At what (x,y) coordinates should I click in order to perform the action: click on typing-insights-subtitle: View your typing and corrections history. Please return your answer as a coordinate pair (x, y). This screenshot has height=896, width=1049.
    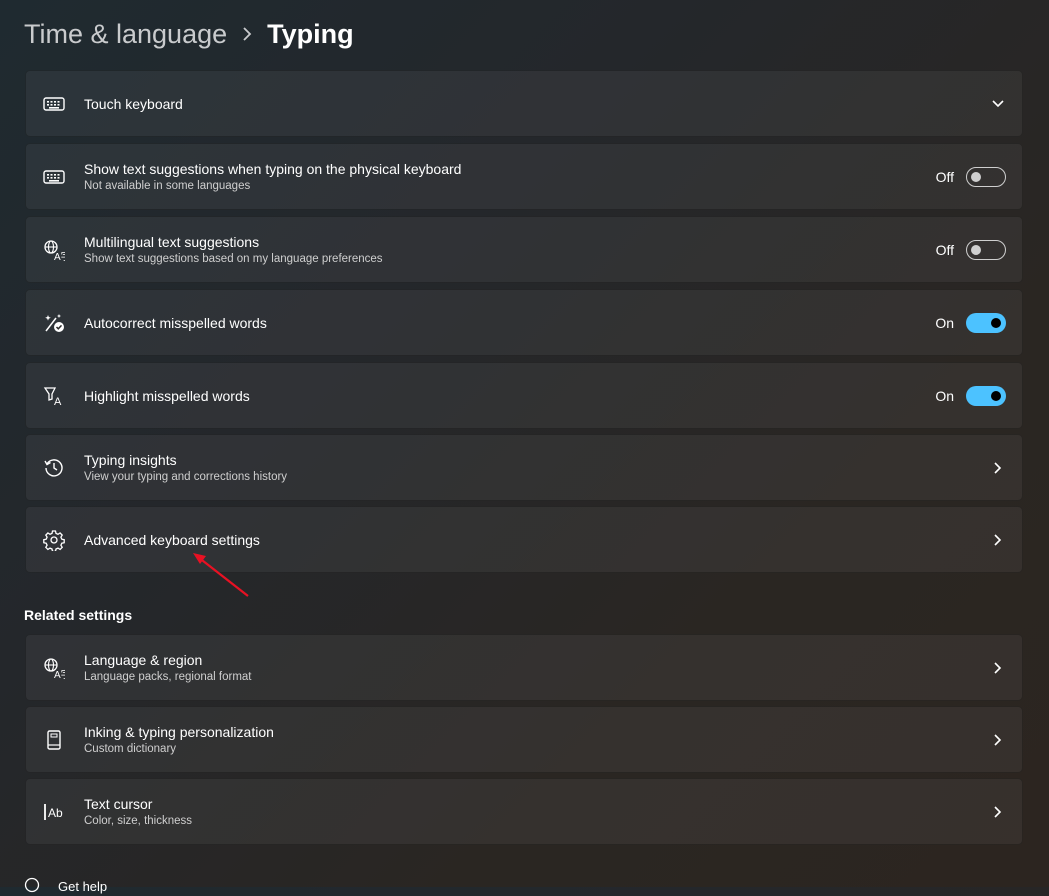
    Looking at the image, I should click on (186, 476).